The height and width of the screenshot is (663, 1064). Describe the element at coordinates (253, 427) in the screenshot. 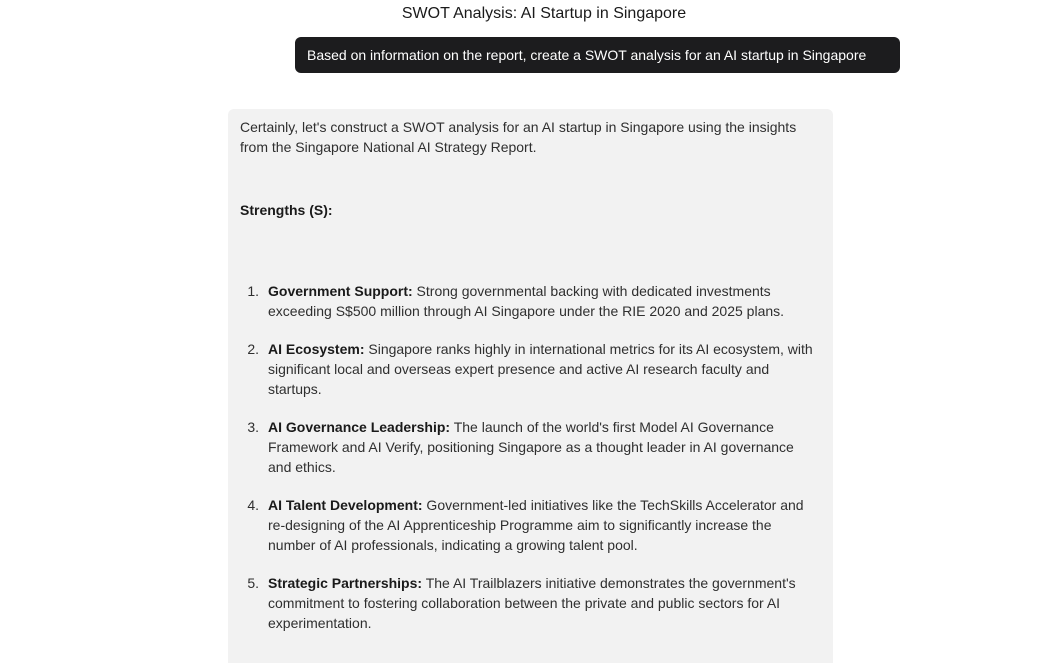

I see `list-item-number: 3.` at that location.